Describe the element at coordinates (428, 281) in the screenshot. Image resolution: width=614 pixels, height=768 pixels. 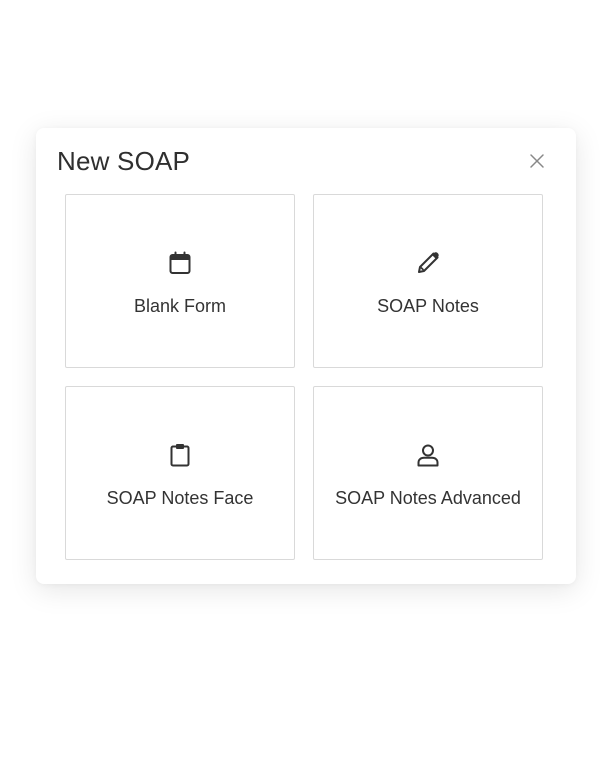
I see `option-card-soap-notes: SOAP Notes` at that location.